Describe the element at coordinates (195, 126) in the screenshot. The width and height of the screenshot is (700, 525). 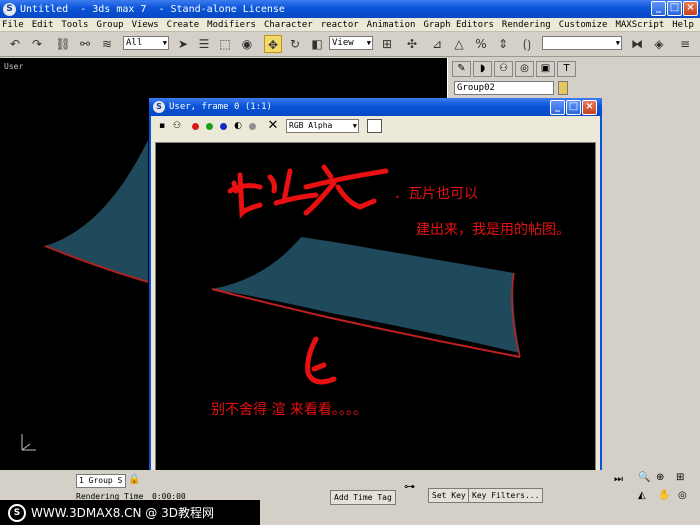
I see `red-channel-icon` at that location.